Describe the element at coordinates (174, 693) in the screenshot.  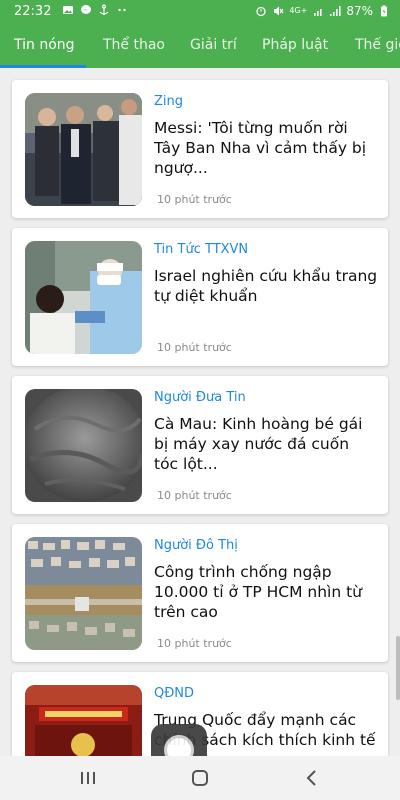
I see `article-source: QĐND` at that location.